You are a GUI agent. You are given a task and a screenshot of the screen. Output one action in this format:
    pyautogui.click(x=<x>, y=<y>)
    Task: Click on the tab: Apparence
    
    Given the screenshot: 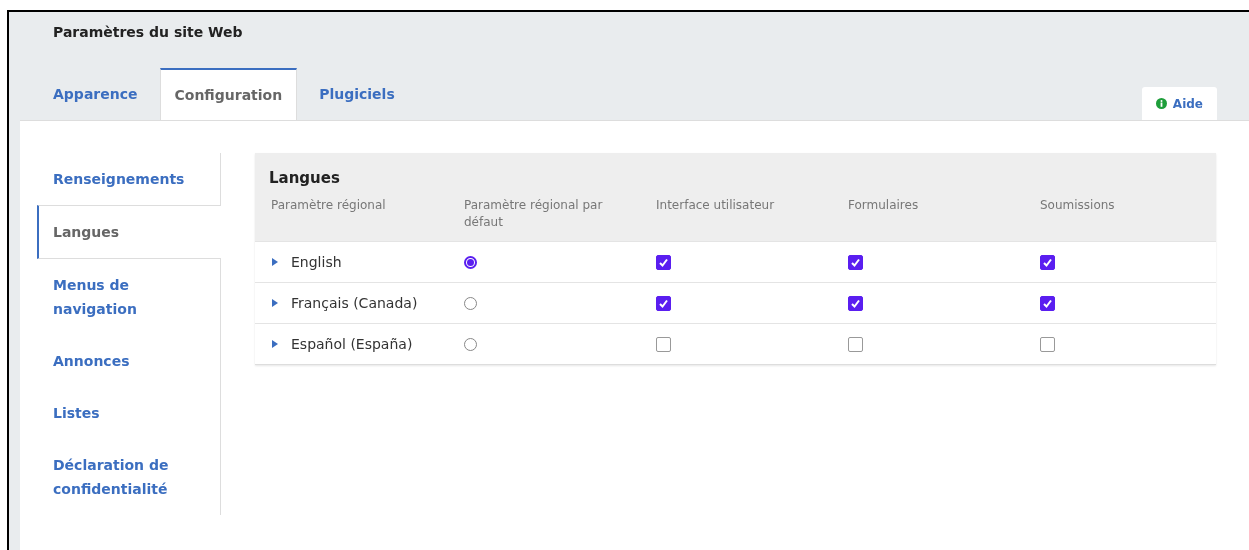 What is the action you would take?
    pyautogui.click(x=95, y=94)
    